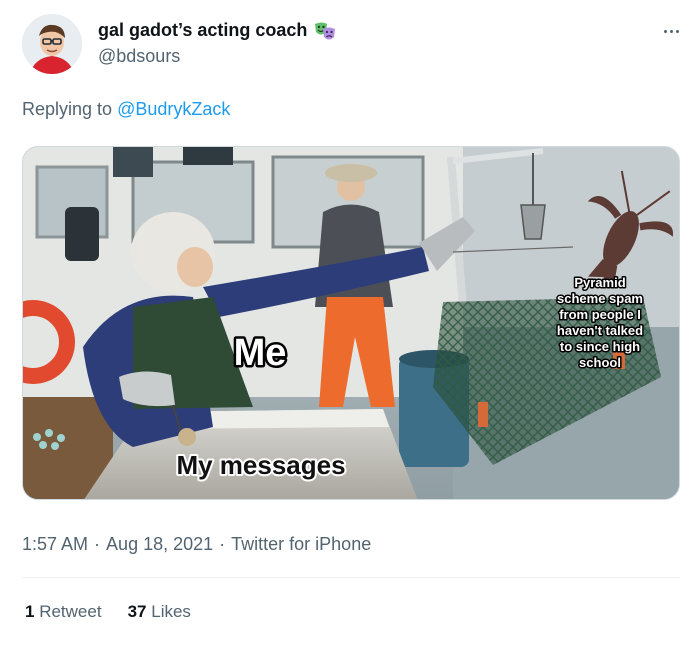 This screenshot has width=700, height=645. I want to click on divider, so click(351, 577).